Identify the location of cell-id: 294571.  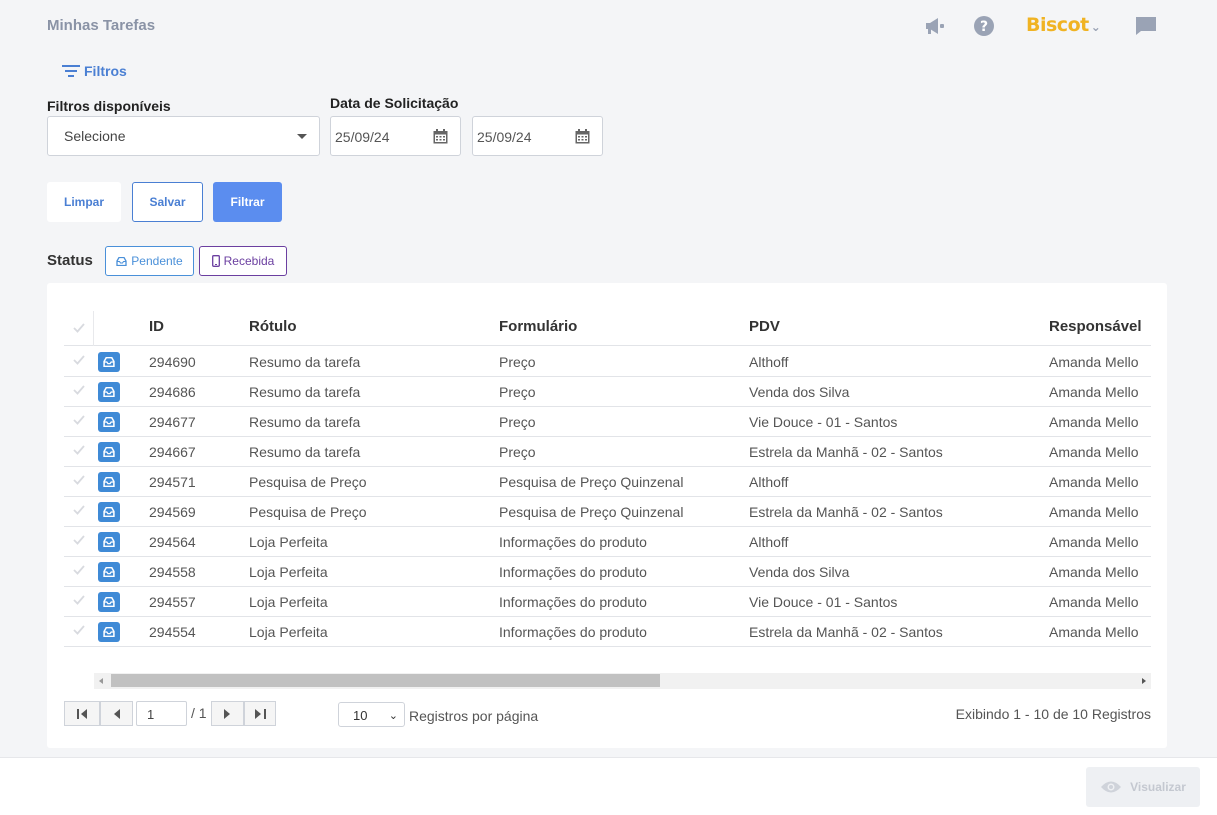
(172, 482).